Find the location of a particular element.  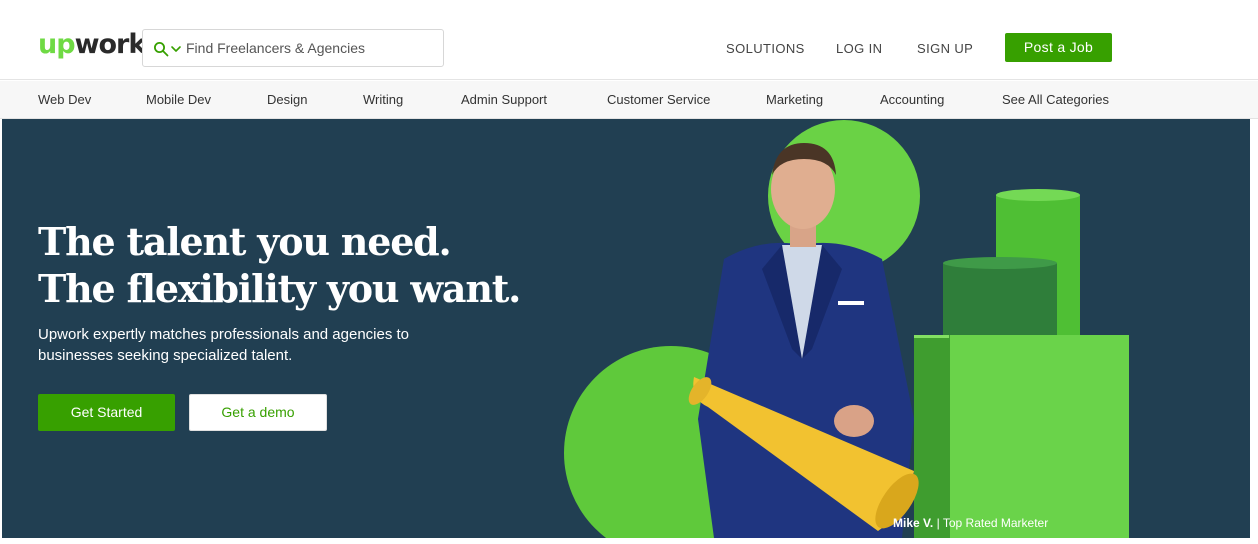

page-margin-bottom is located at coordinates (629, 541).